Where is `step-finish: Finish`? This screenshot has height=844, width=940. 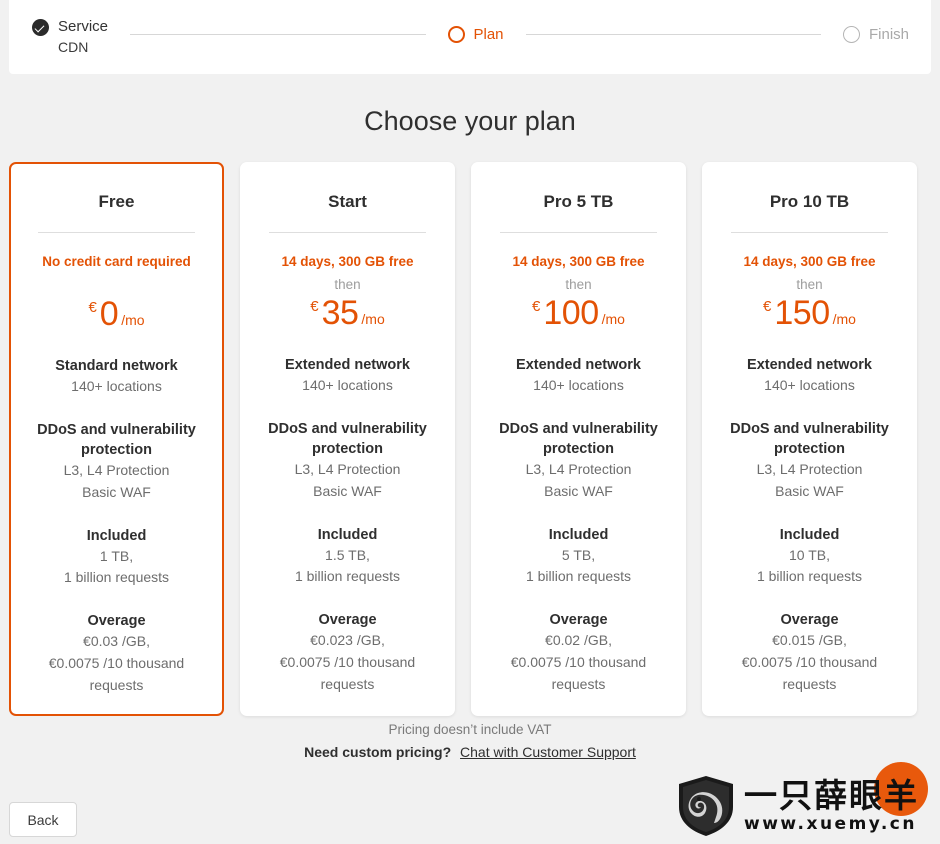
step-finish: Finish is located at coordinates (876, 34).